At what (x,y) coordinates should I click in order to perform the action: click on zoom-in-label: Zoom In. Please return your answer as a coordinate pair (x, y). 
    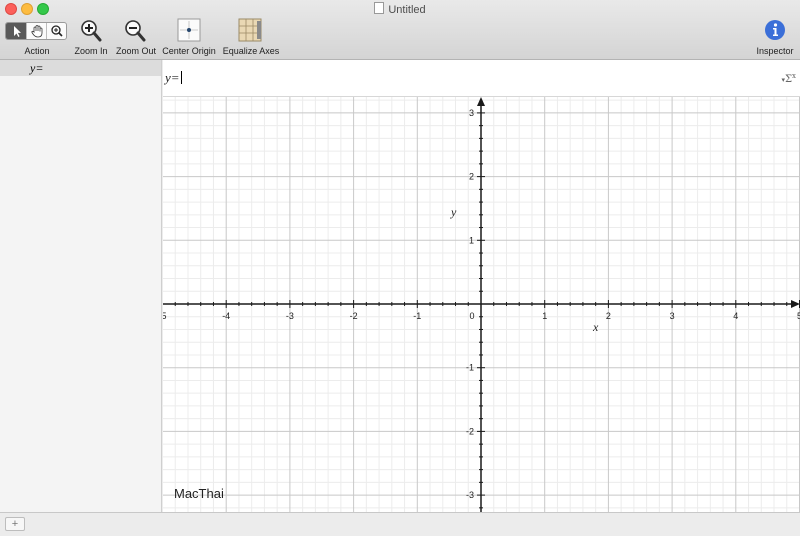
    Looking at the image, I should click on (91, 51).